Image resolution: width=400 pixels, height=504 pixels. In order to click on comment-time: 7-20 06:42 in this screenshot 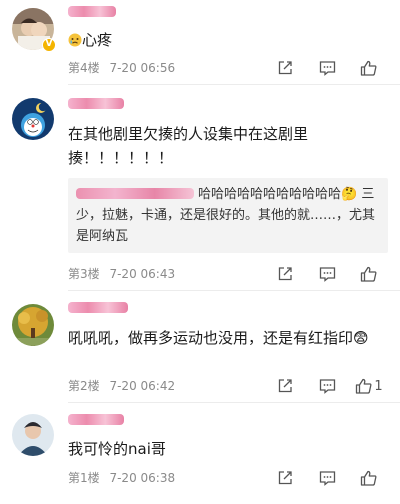, I will do `click(142, 386)`.